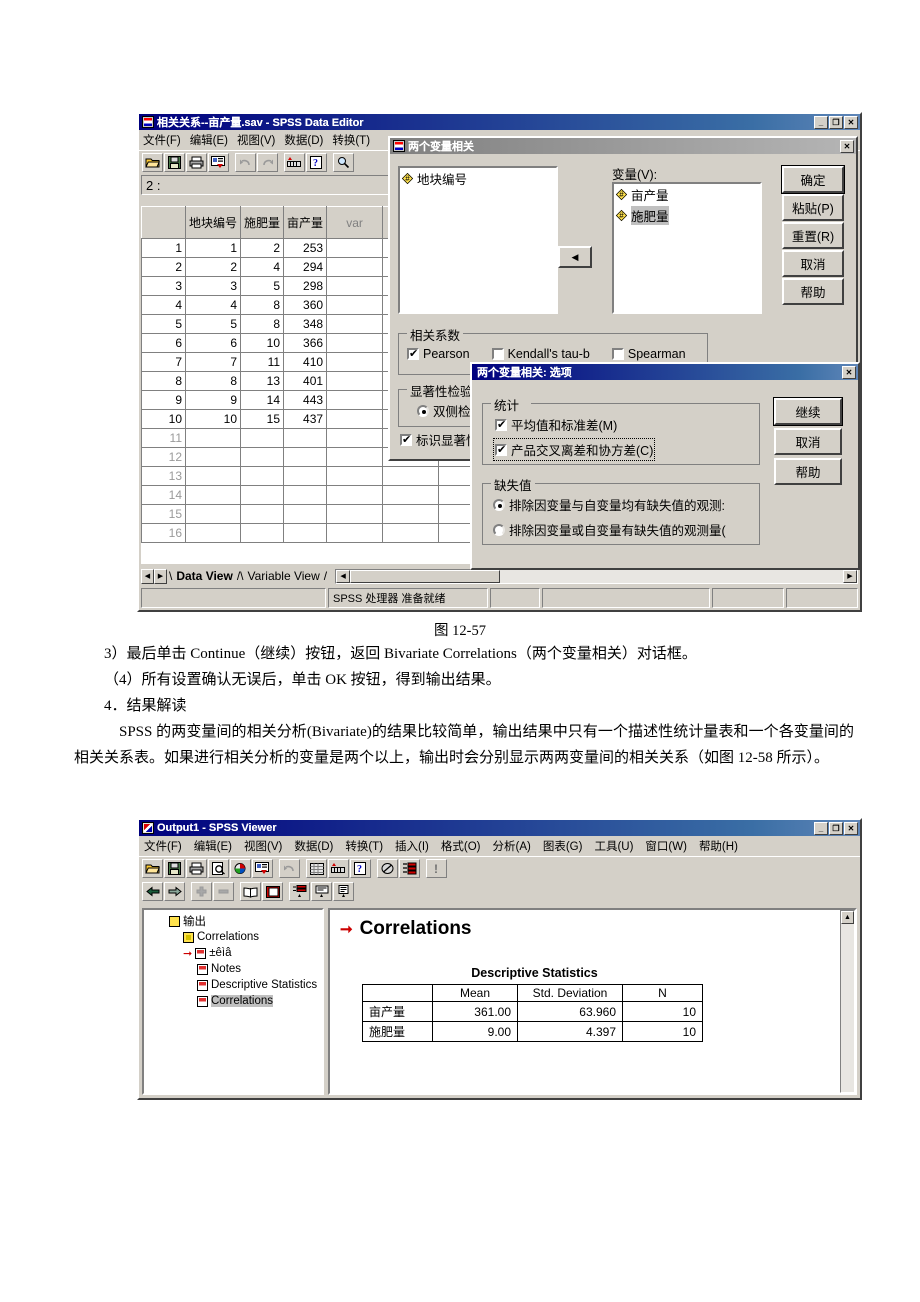 This screenshot has height=1302, width=920. Describe the element at coordinates (847, 146) in the screenshot. I see `bivariate-close-button: ✕` at that location.